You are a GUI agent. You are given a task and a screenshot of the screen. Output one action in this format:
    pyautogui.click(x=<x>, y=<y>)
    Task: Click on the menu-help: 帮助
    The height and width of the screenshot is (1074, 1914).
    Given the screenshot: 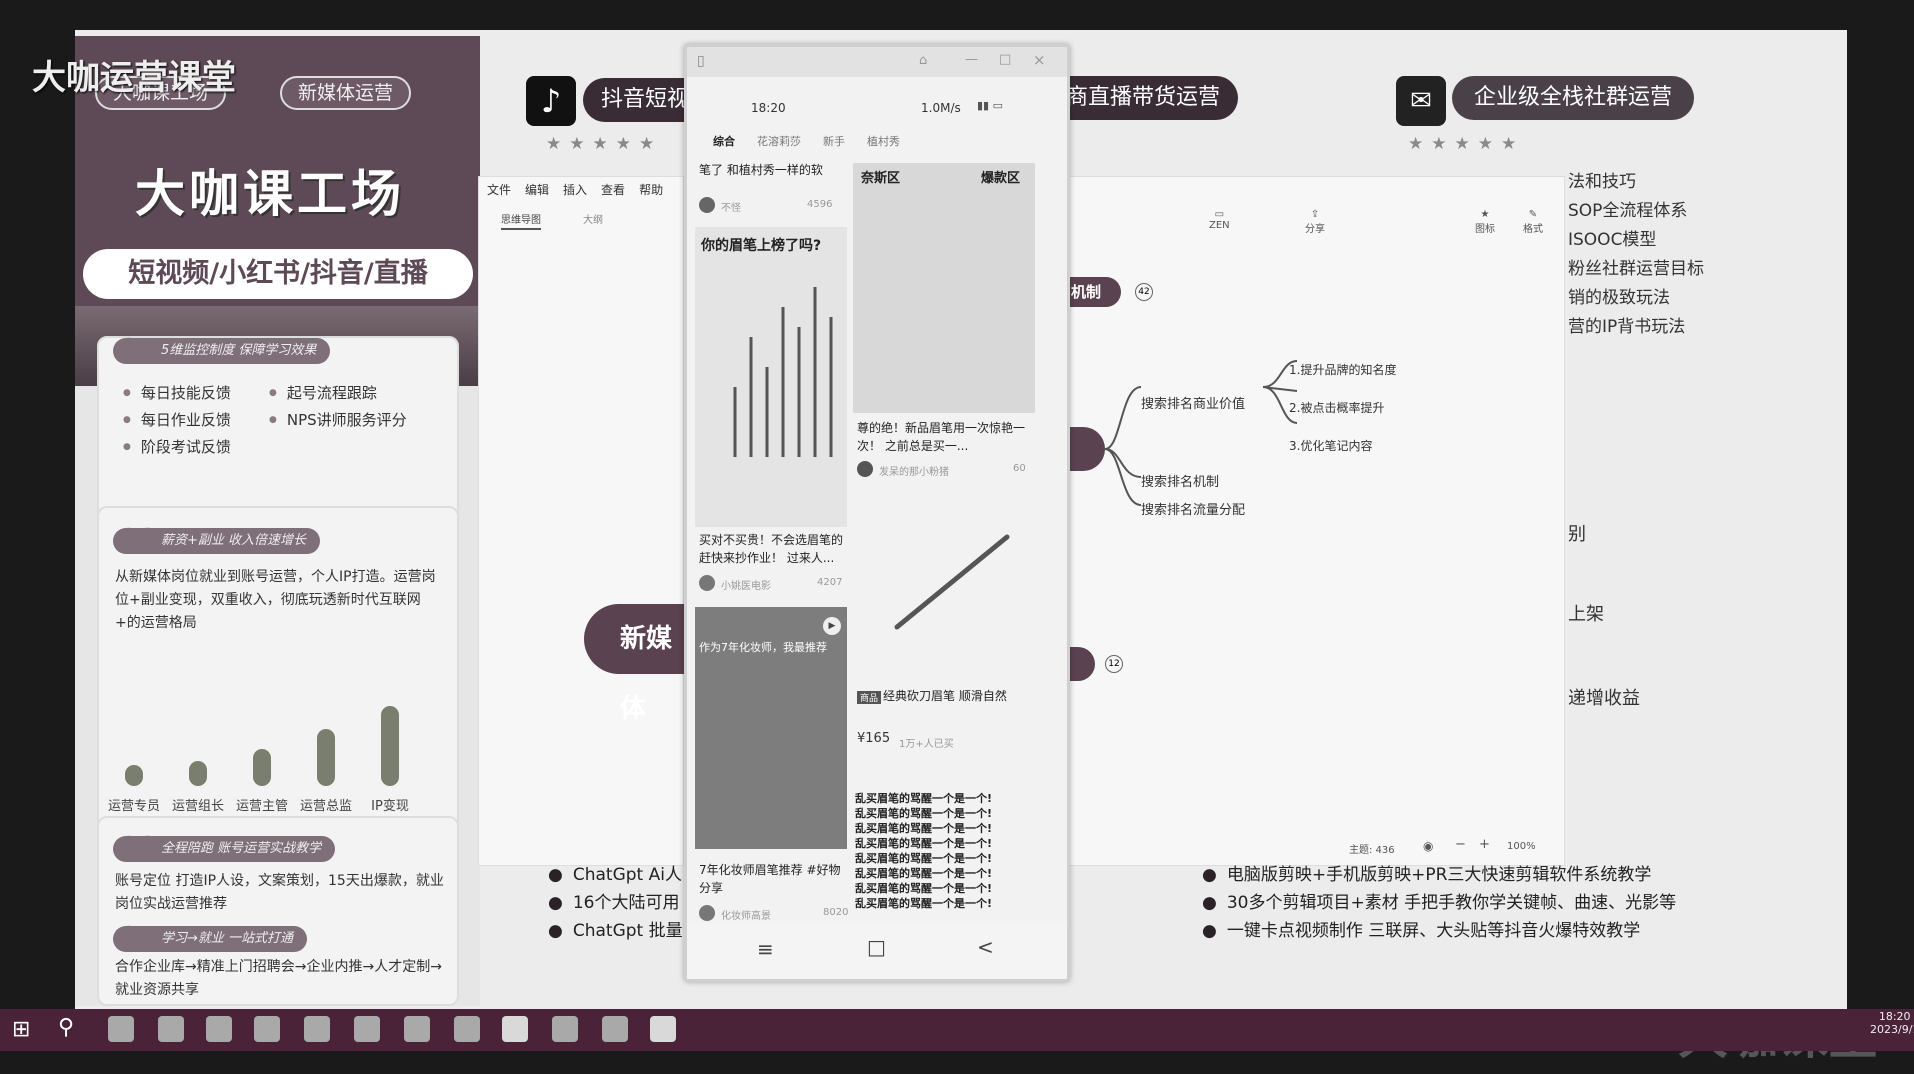 What is the action you would take?
    pyautogui.click(x=651, y=189)
    